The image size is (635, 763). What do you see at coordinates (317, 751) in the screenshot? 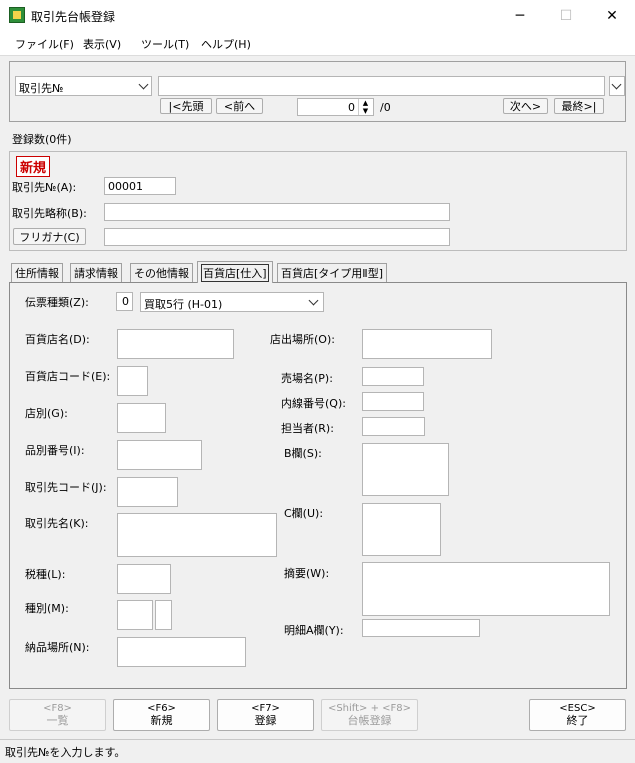
I see `status-bar: 取引先№を入力します。` at bounding box center [317, 751].